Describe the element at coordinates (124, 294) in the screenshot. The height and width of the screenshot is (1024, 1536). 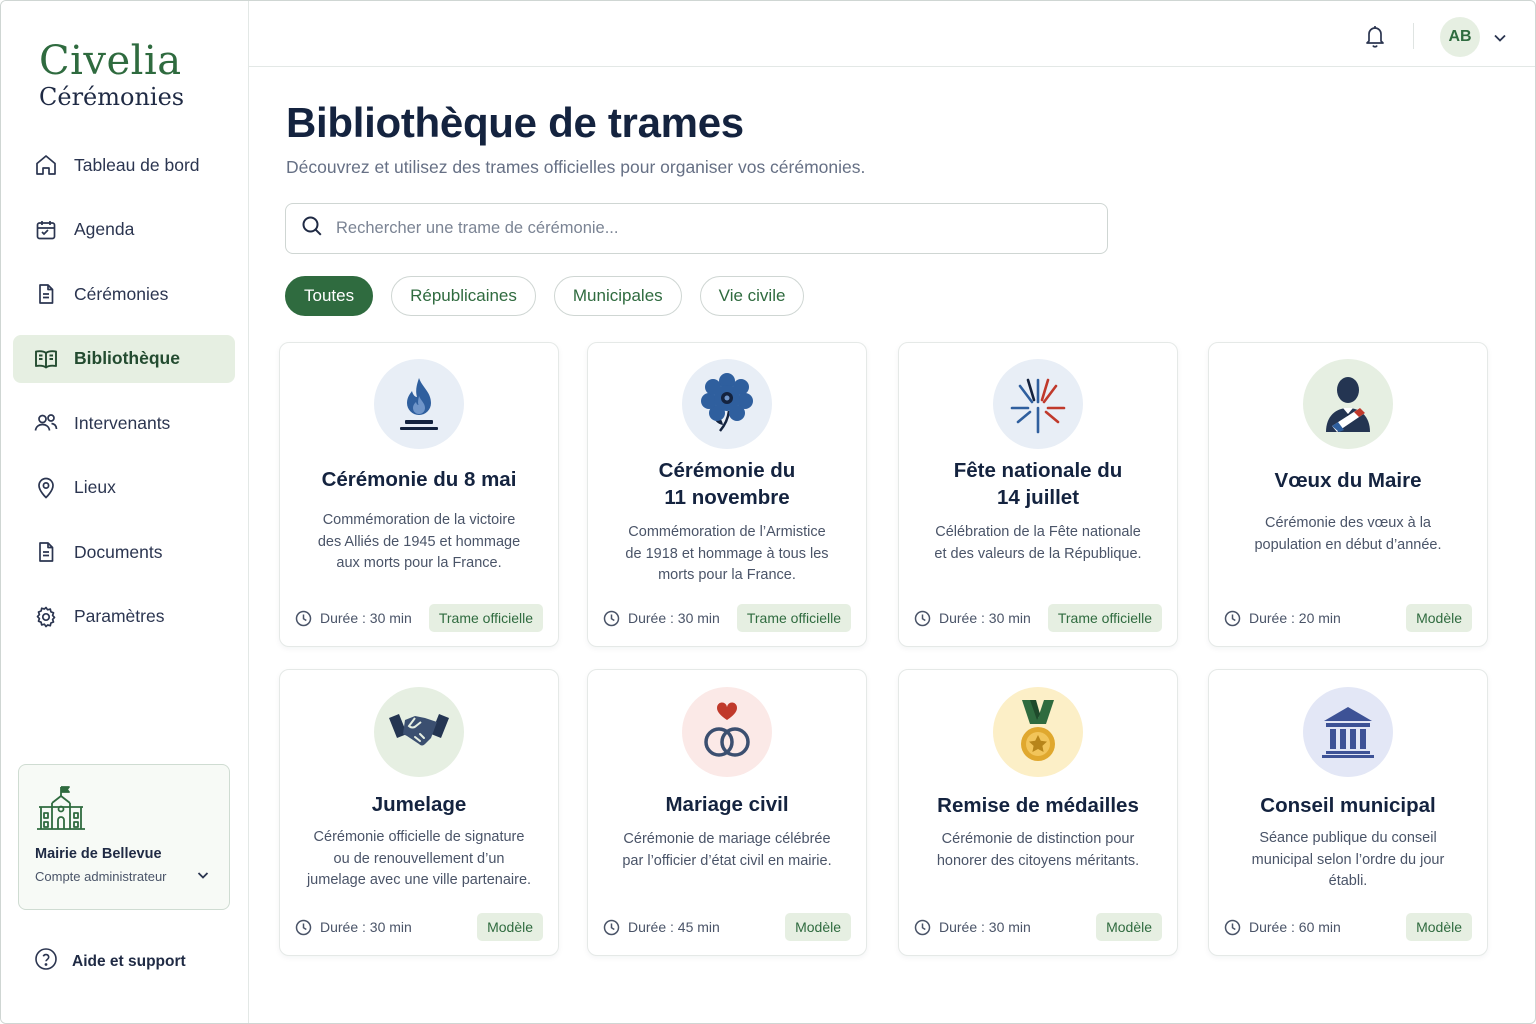
I see `sidebar-item-ceremonies: Cérémonies` at that location.